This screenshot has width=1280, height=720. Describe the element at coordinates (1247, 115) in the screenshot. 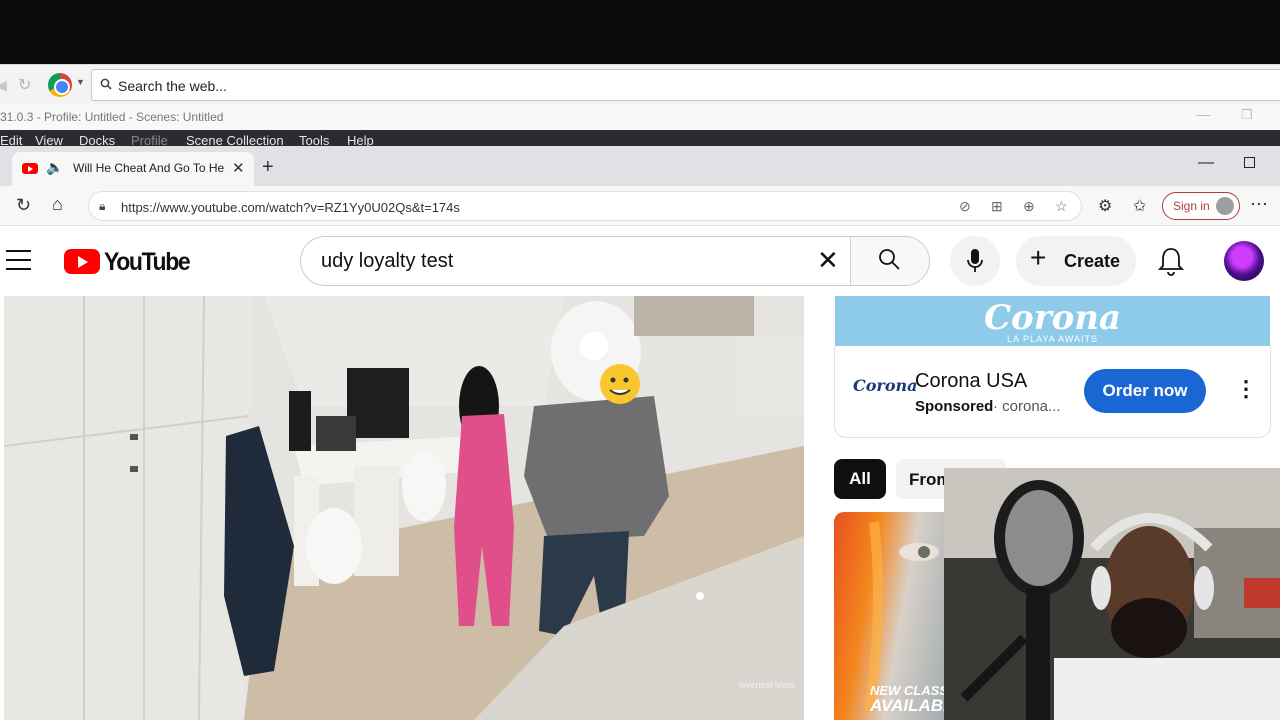

I see `restore-icon: ❐` at that location.